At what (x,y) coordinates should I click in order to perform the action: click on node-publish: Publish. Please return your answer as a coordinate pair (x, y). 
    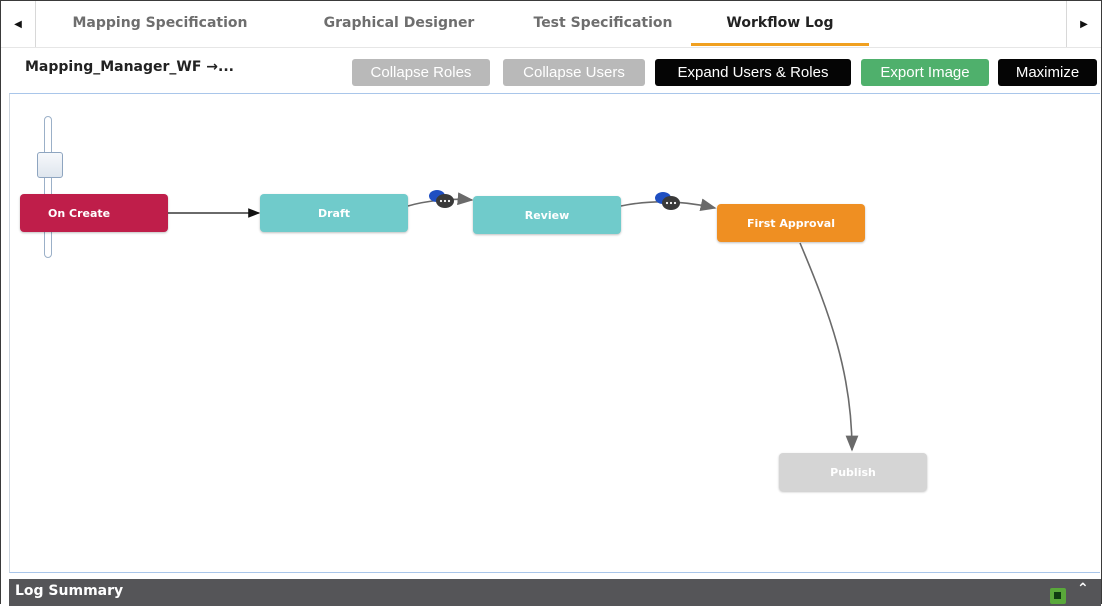
    Looking at the image, I should click on (853, 472).